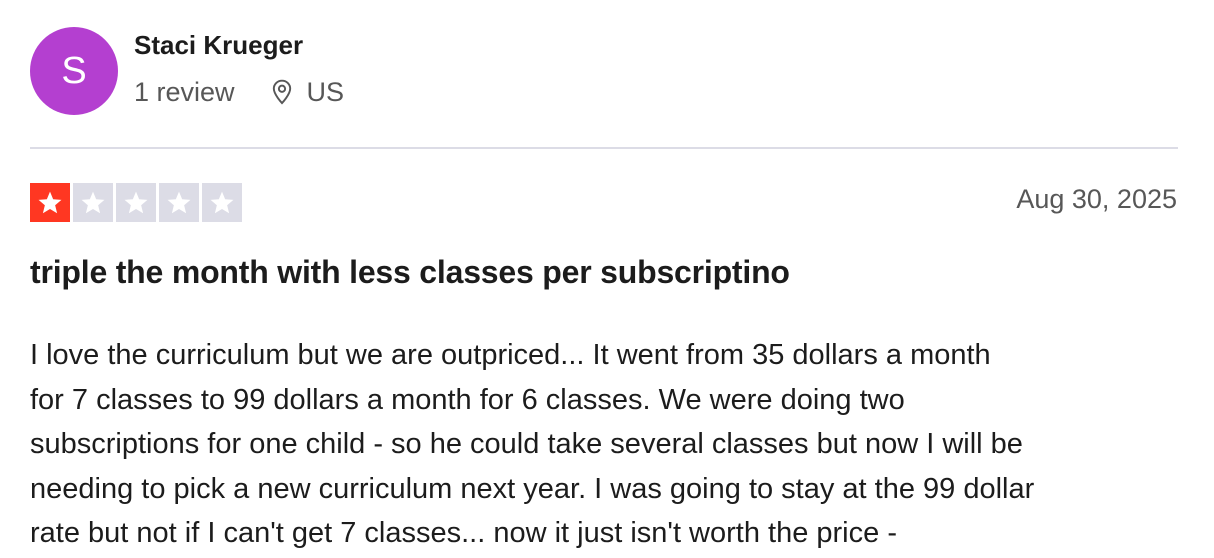 This screenshot has width=1214, height=558. I want to click on star-rating, so click(136, 202).